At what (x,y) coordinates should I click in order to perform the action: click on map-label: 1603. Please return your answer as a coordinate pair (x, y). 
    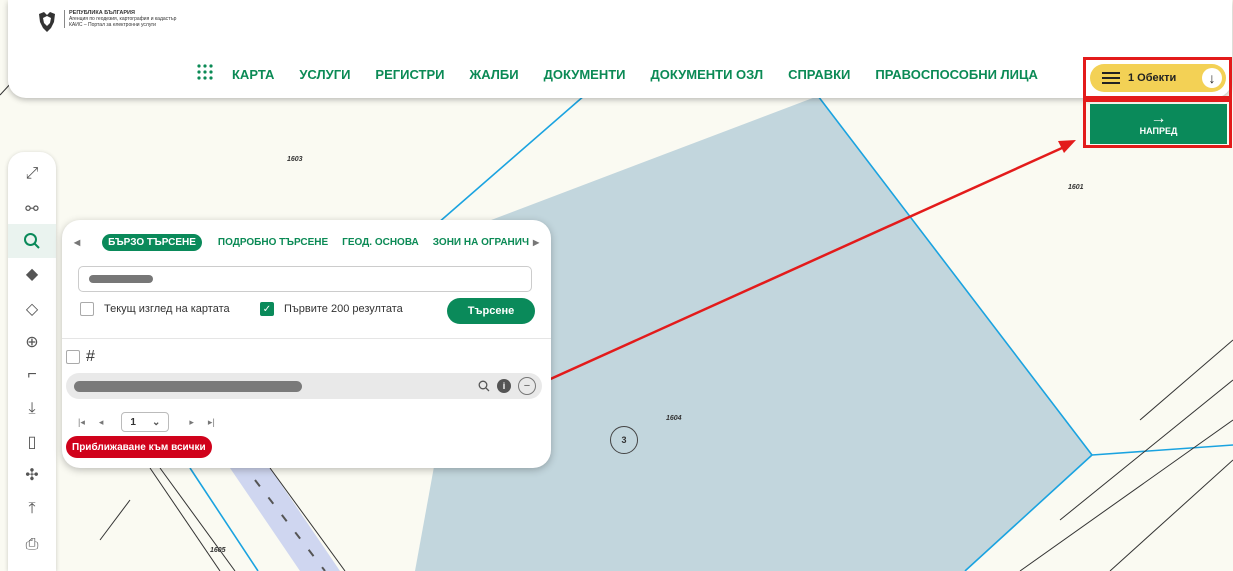
    Looking at the image, I should click on (295, 159).